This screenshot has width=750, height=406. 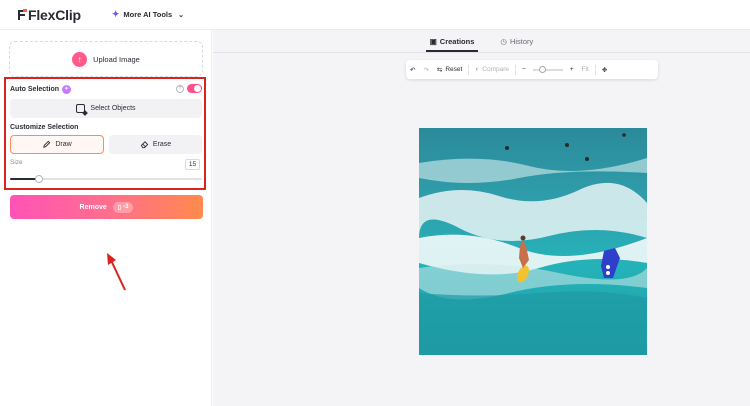 What do you see at coordinates (496, 69) in the screenshot?
I see `compare-label: Compare` at bounding box center [496, 69].